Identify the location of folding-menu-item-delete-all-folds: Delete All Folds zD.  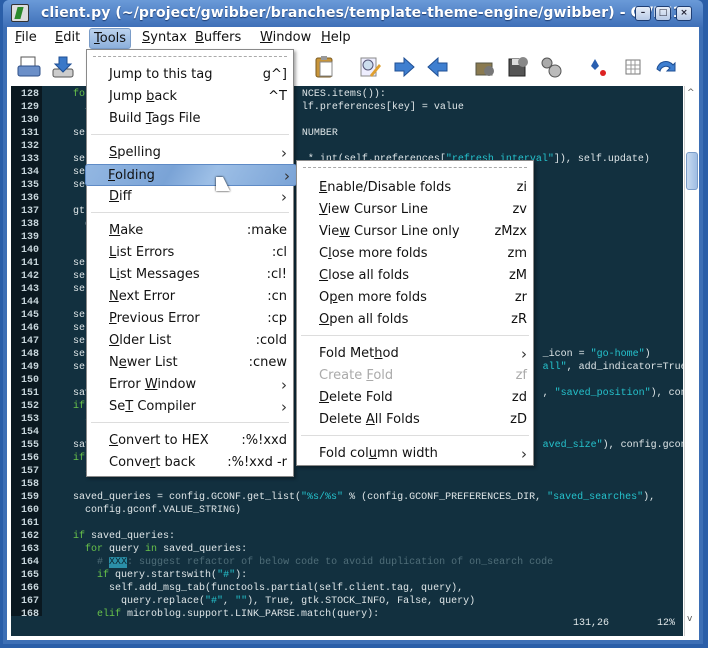
(415, 420).